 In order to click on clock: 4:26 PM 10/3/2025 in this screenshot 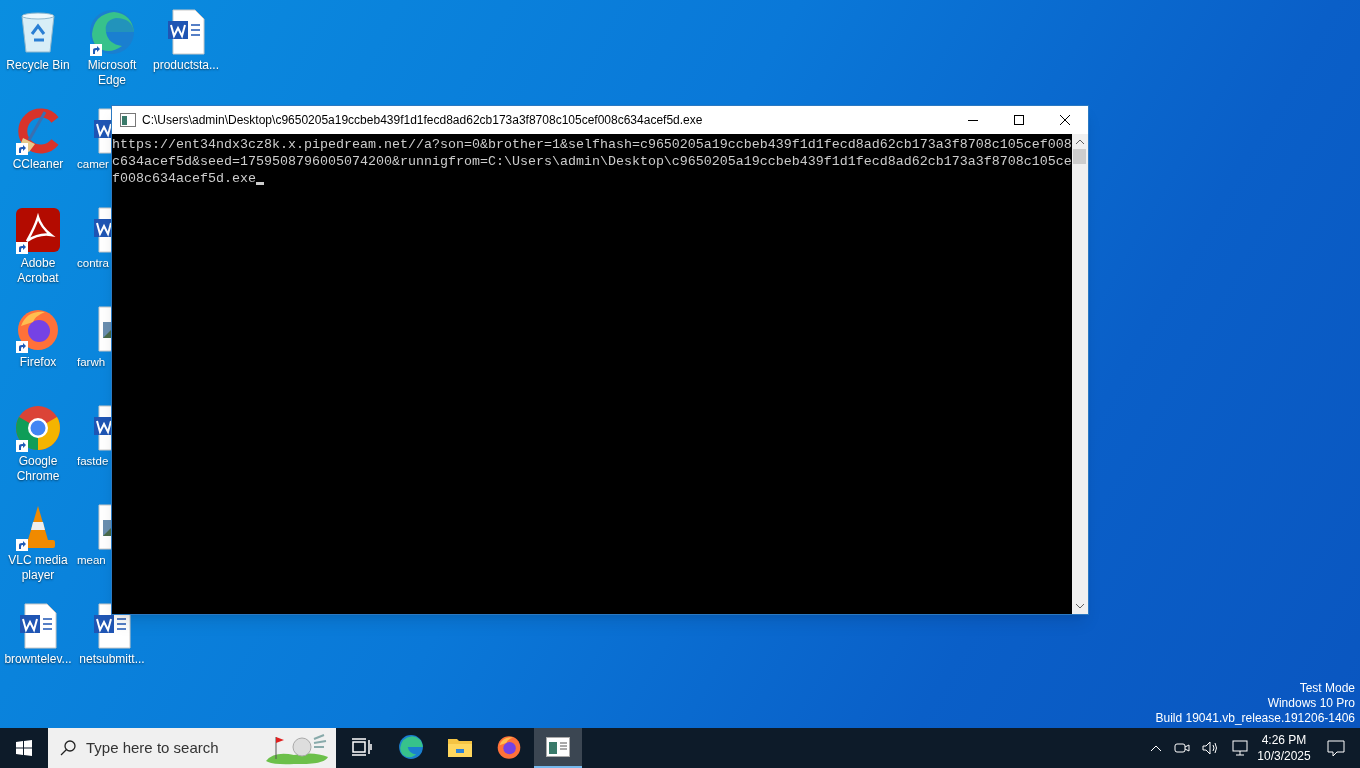, I will do `click(1284, 748)`.